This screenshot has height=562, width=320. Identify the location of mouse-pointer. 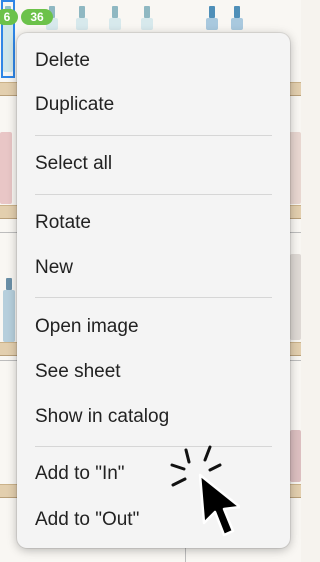
(205, 491).